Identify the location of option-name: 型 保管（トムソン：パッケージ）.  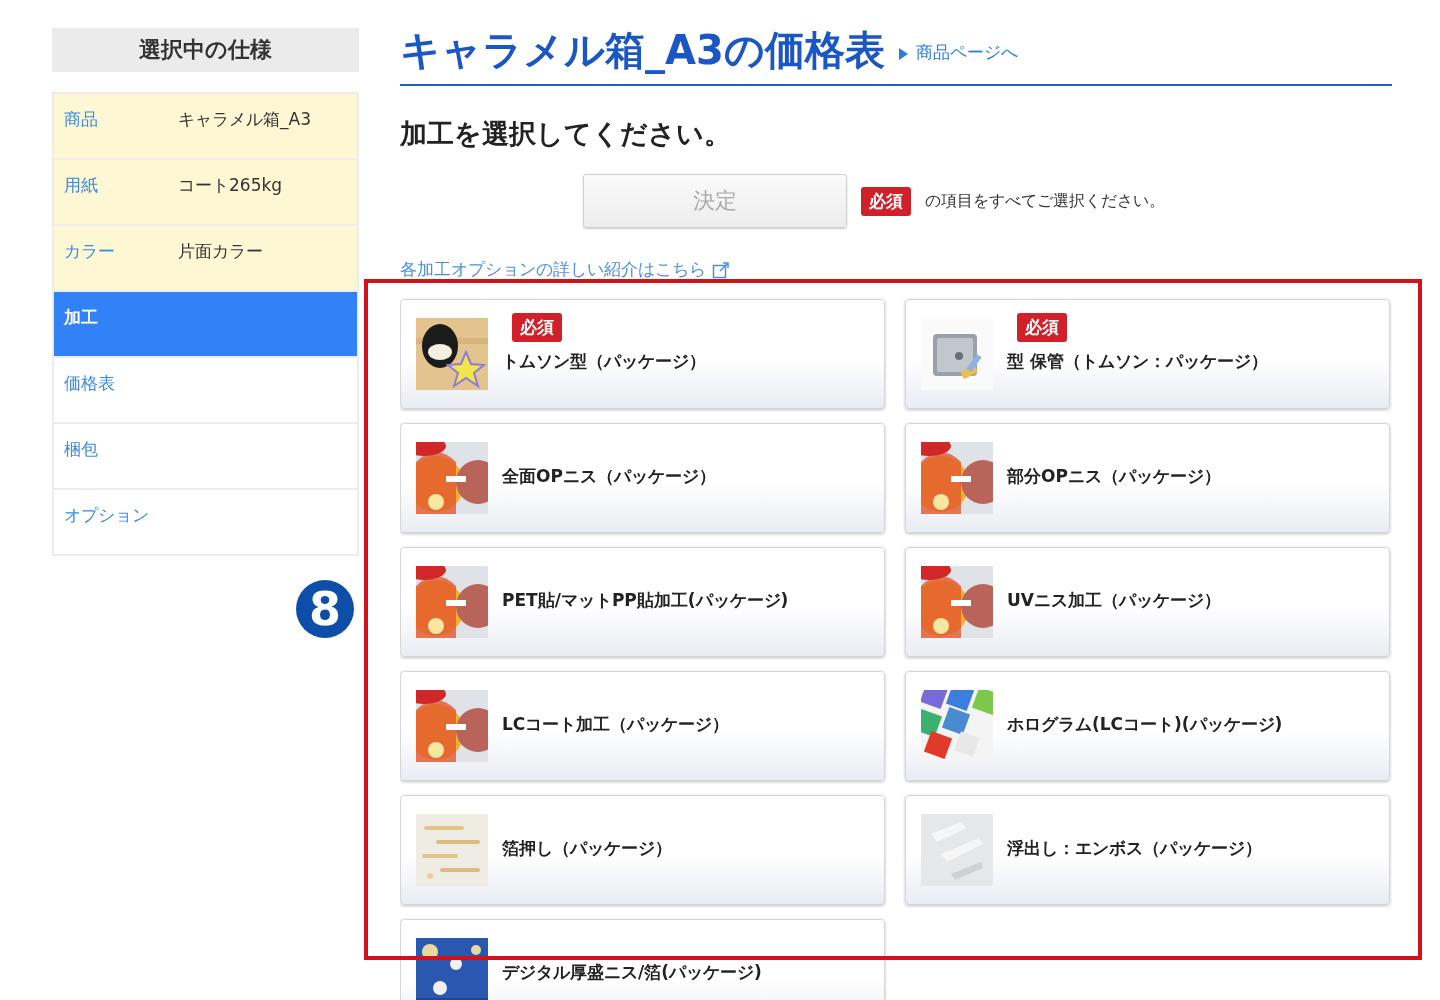
(1137, 361).